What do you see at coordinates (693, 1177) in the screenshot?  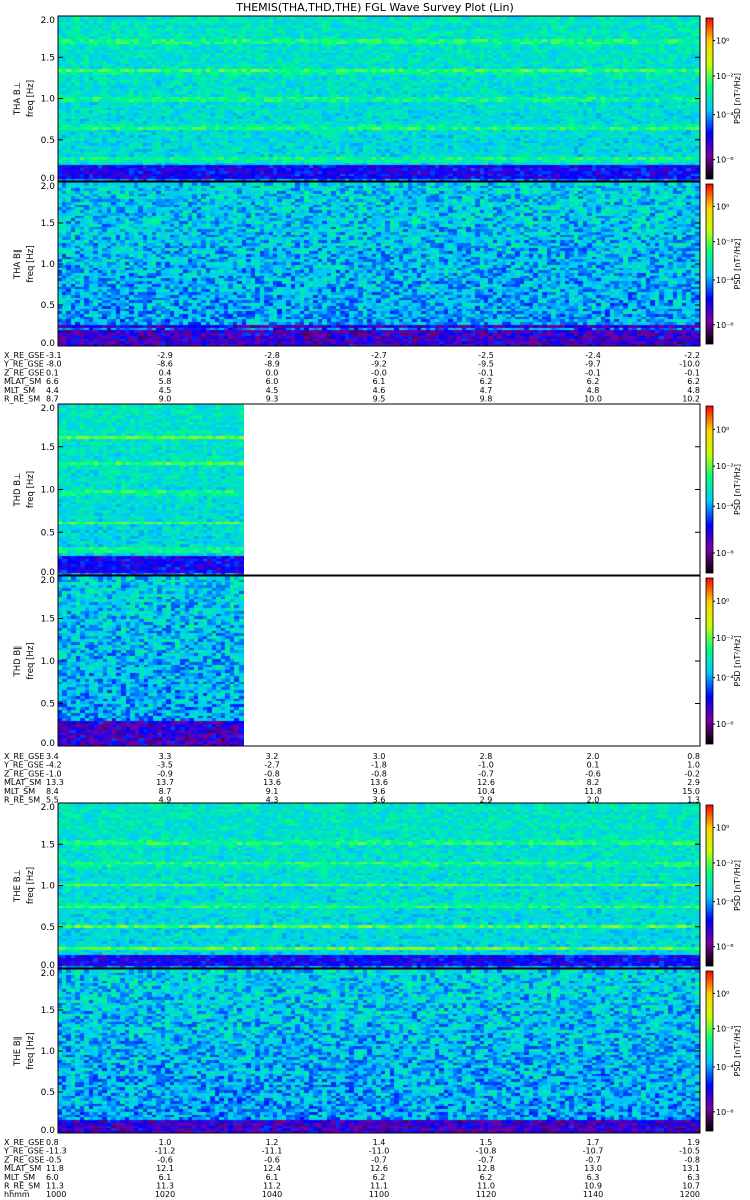 I see `ephemeris-value: 6.3` at bounding box center [693, 1177].